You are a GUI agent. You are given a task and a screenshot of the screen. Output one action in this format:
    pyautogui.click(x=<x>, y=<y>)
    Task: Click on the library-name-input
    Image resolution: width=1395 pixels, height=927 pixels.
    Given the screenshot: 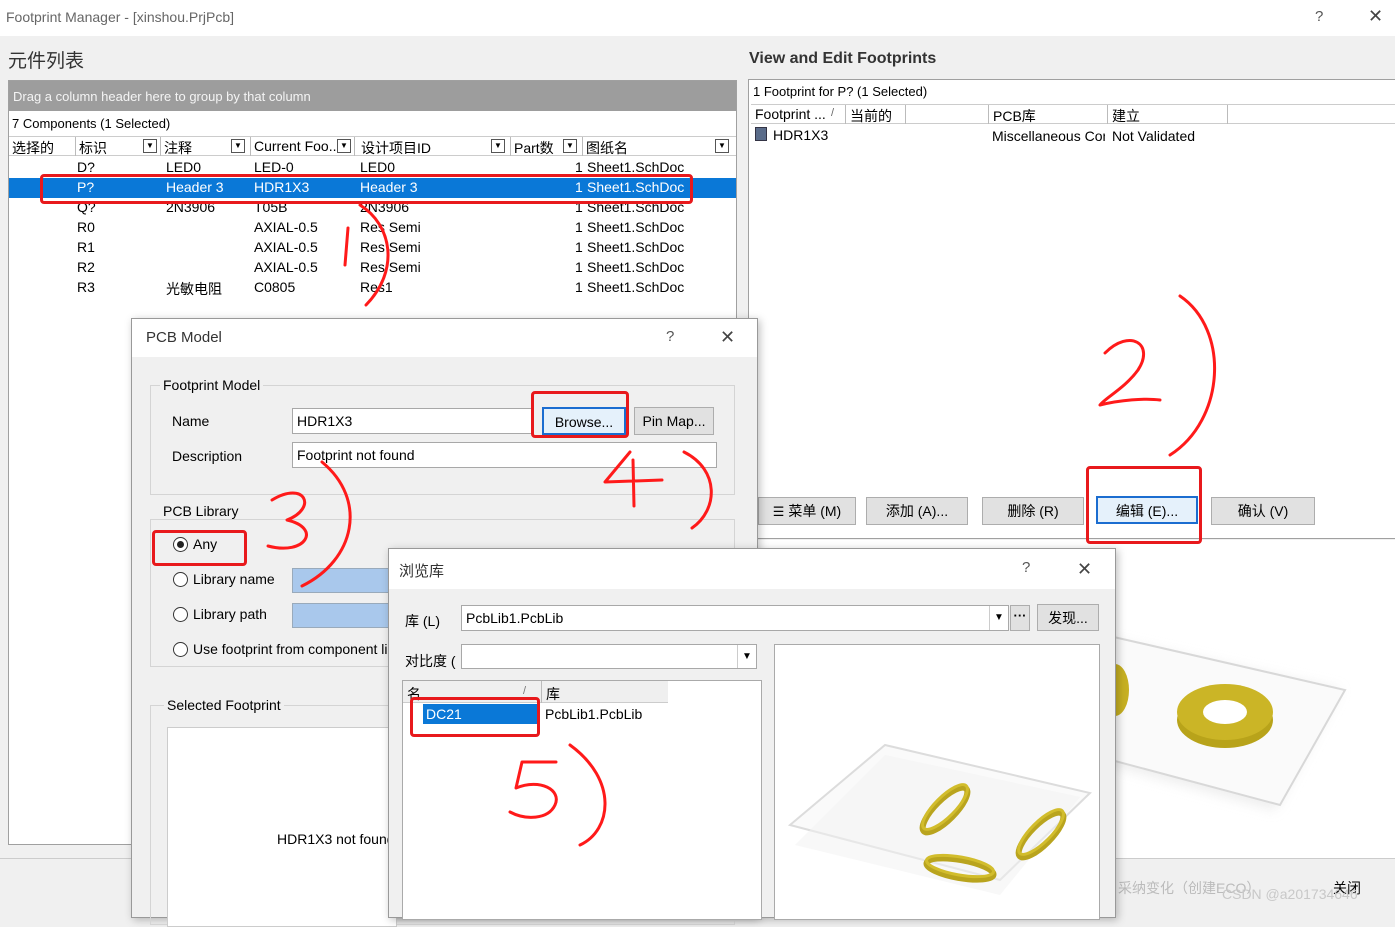 What is the action you would take?
    pyautogui.click(x=347, y=580)
    